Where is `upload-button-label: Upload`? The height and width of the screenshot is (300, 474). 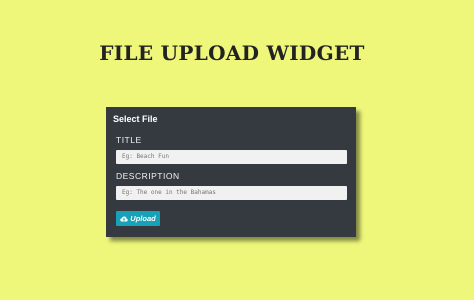
upload-button-label: Upload is located at coordinates (143, 218).